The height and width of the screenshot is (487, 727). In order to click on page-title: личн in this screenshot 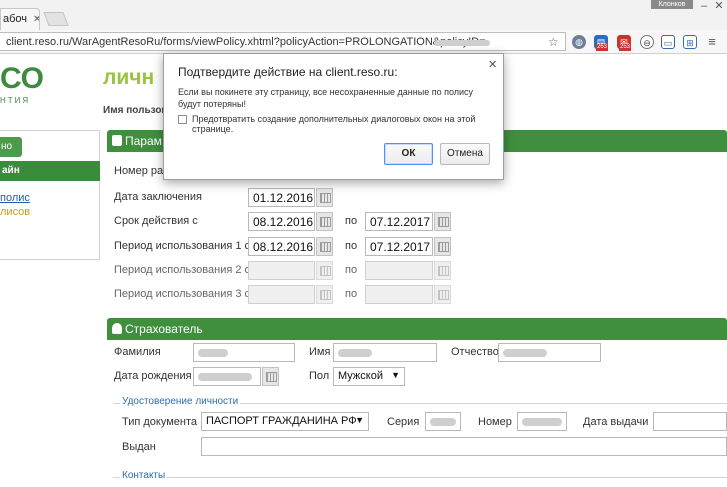, I will do `click(129, 77)`.